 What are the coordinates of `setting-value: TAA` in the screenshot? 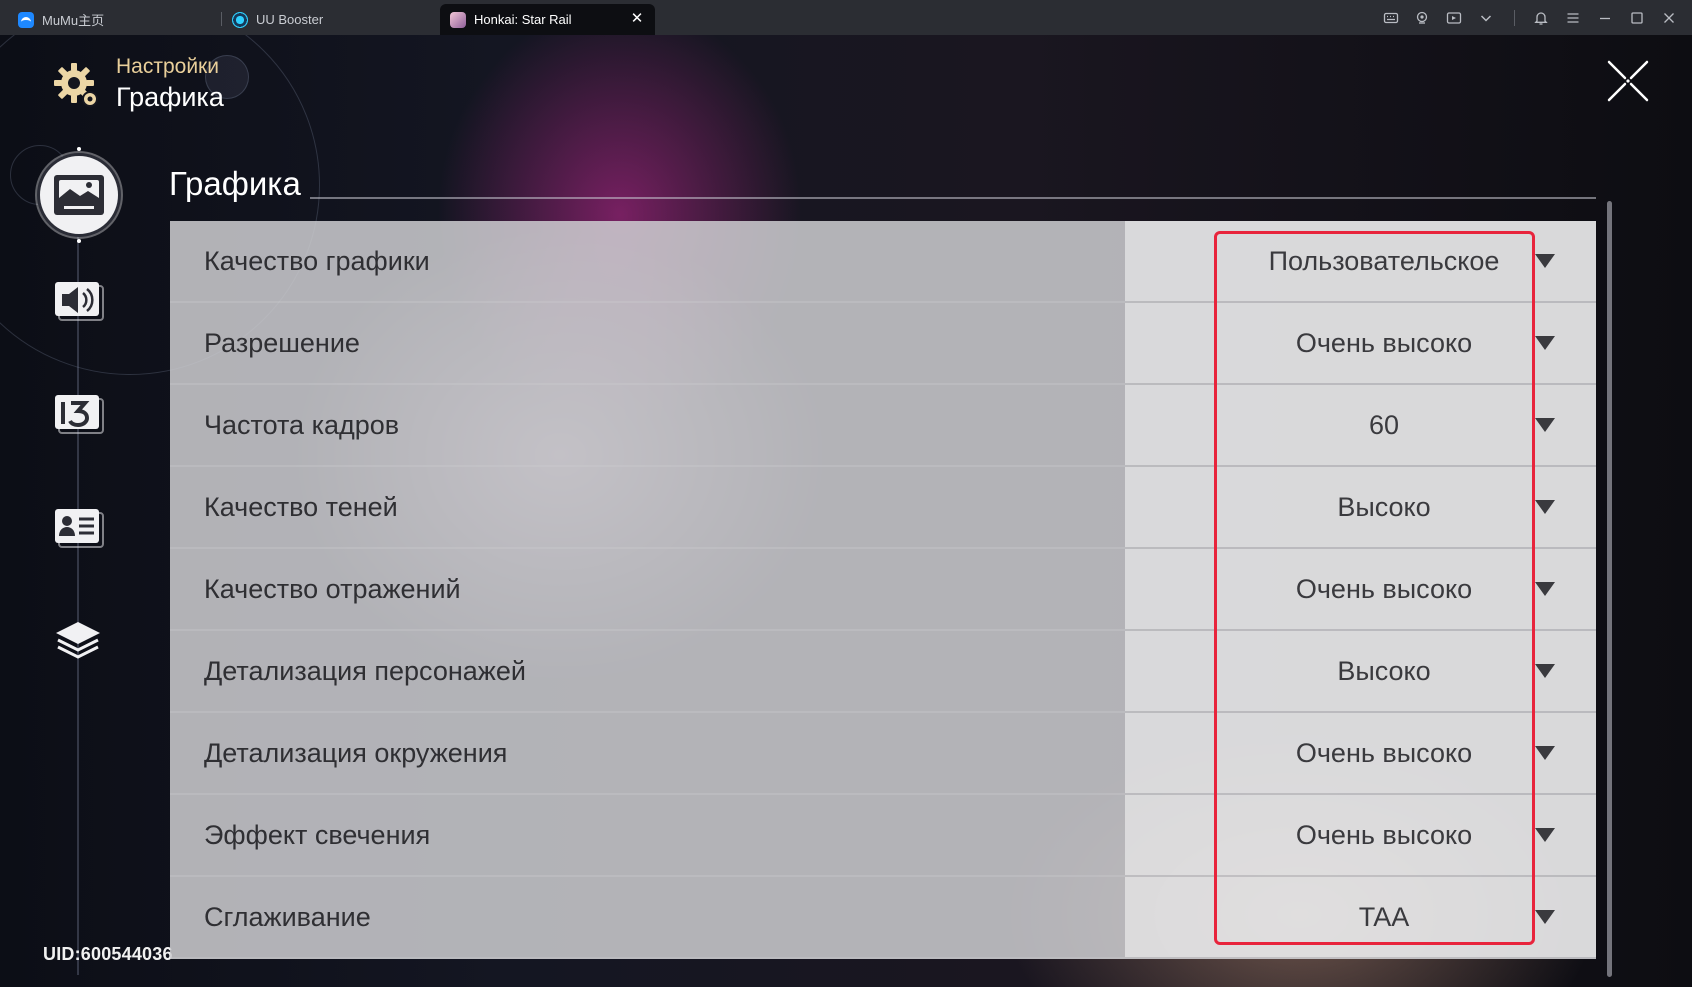 It's located at (1384, 916).